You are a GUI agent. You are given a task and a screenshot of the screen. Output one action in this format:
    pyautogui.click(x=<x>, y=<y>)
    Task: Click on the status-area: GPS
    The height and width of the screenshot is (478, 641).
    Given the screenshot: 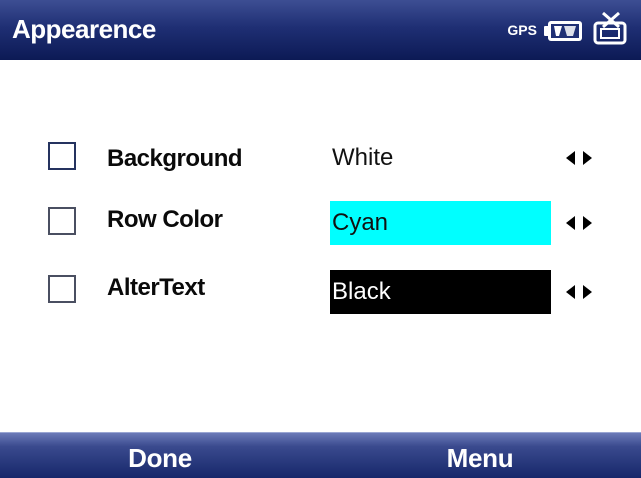 What is the action you would take?
    pyautogui.click(x=570, y=30)
    